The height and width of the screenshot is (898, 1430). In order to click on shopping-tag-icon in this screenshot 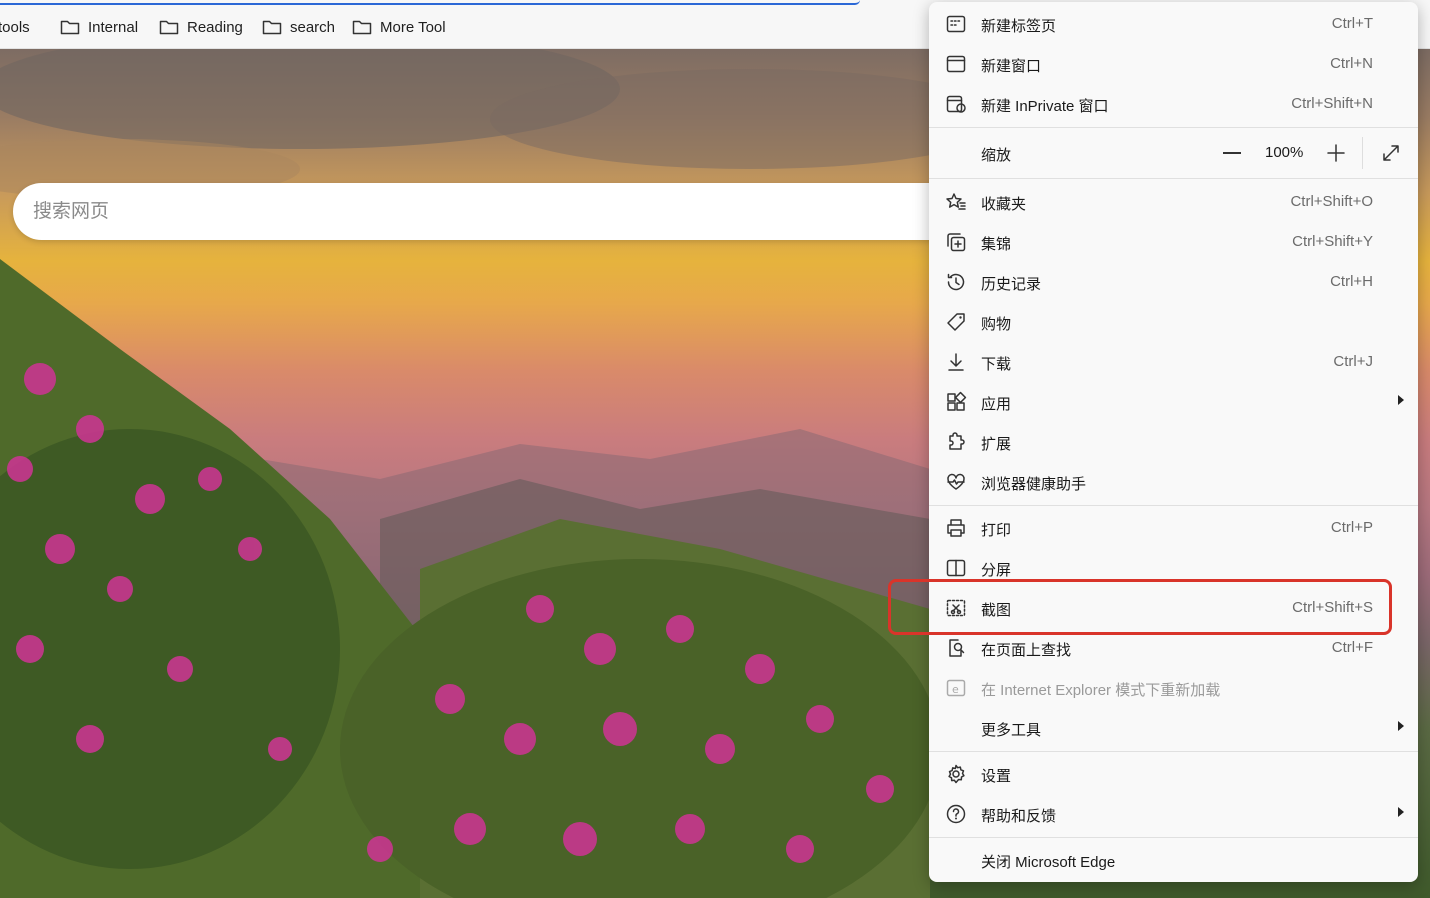, I will do `click(956, 322)`.